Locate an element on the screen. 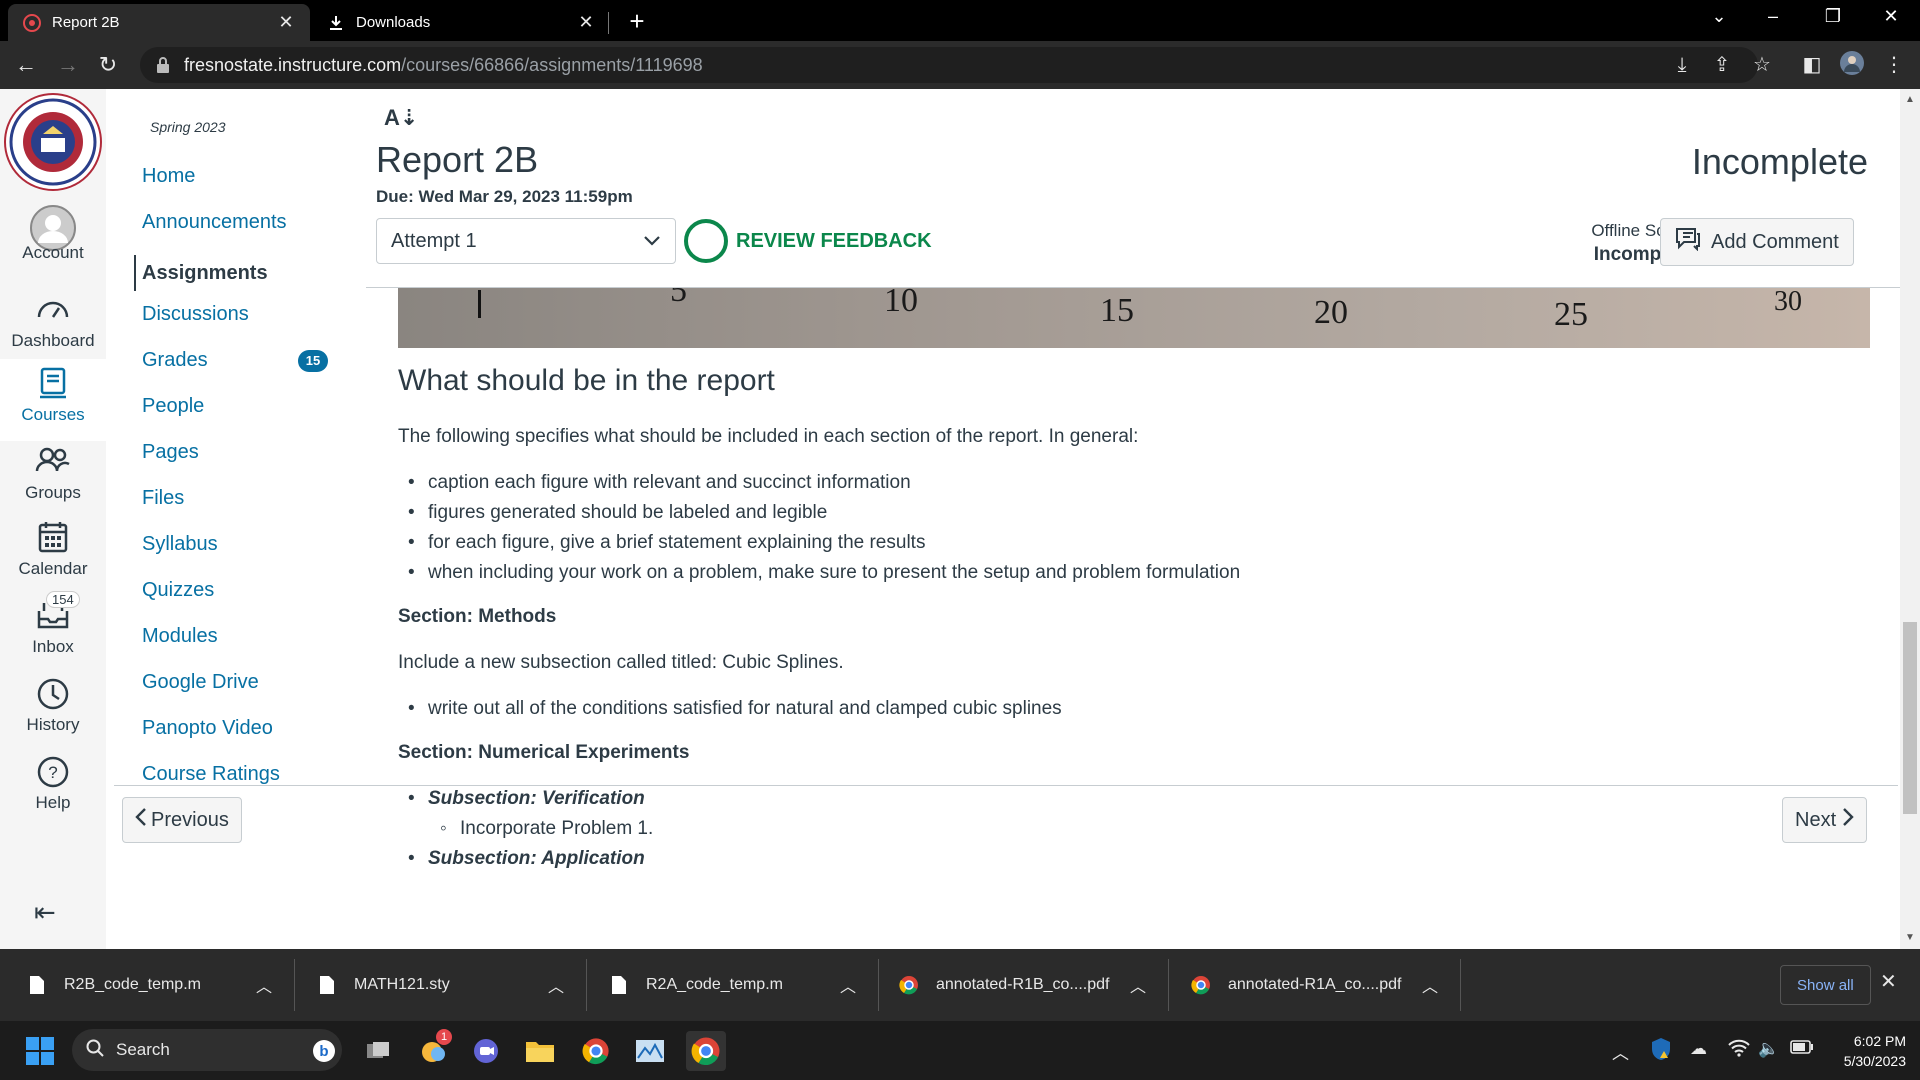 This screenshot has height=1080, width=1920. course-nav-quizzes: Quizzes is located at coordinates (178, 590).